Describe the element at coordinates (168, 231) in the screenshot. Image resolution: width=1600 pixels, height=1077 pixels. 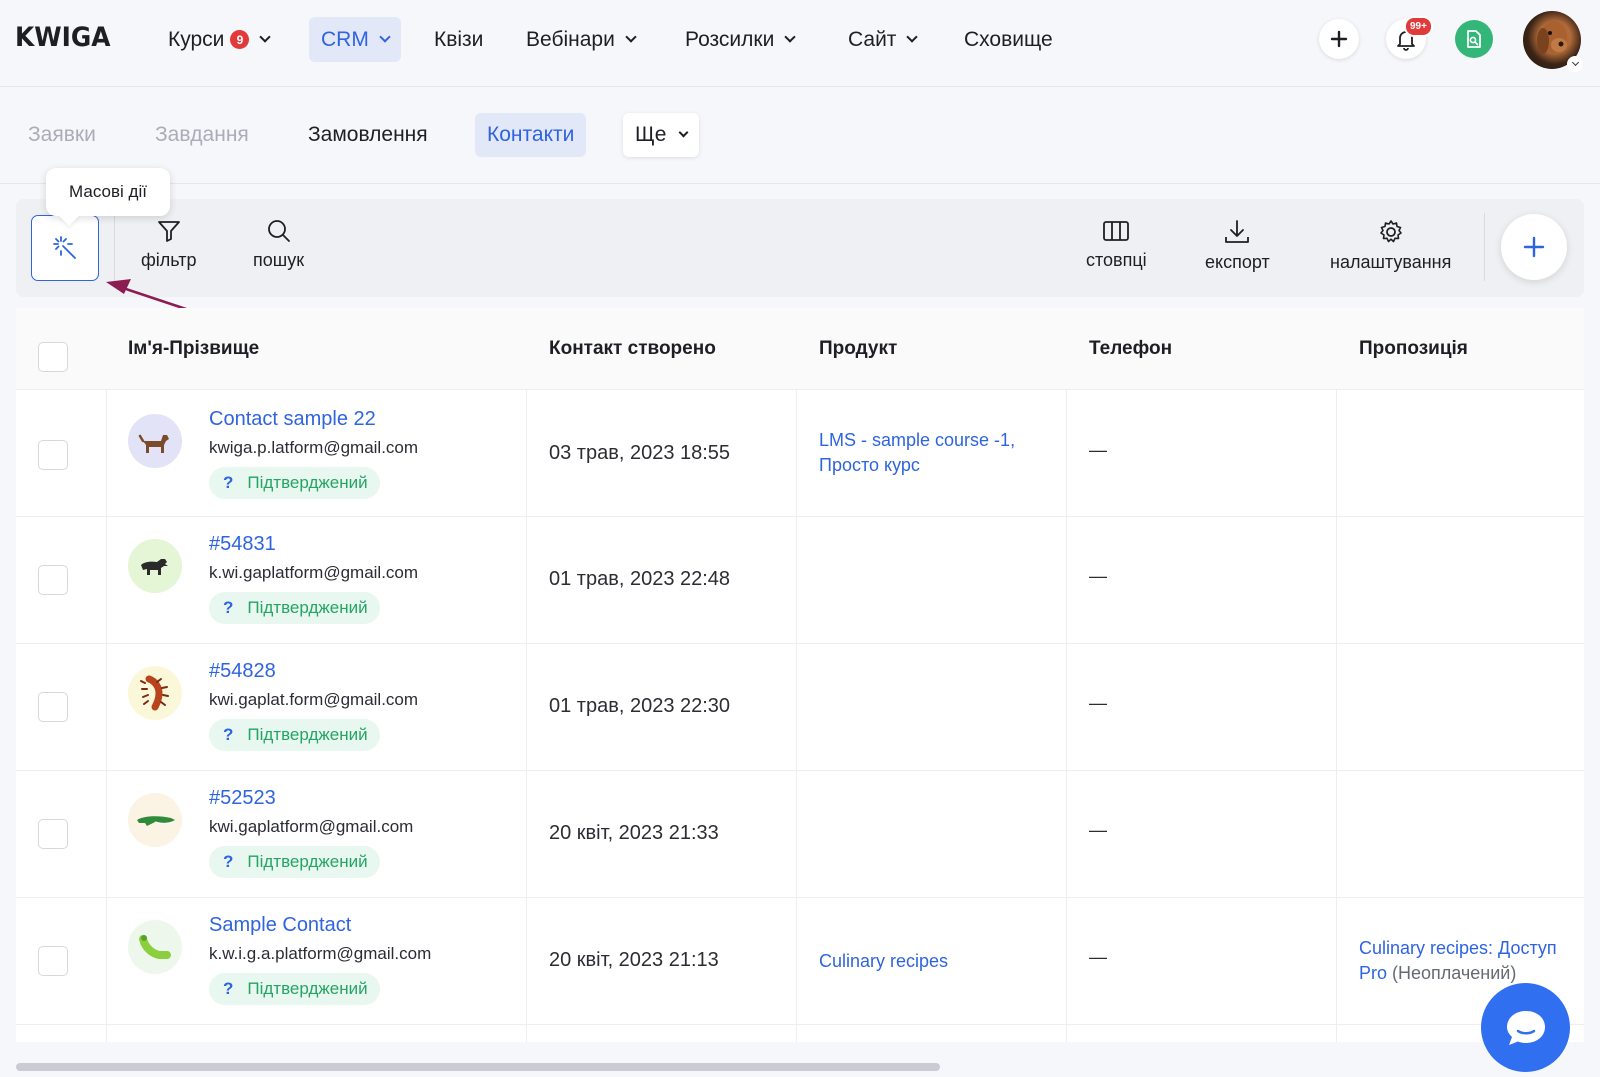
I see `filter-icon` at that location.